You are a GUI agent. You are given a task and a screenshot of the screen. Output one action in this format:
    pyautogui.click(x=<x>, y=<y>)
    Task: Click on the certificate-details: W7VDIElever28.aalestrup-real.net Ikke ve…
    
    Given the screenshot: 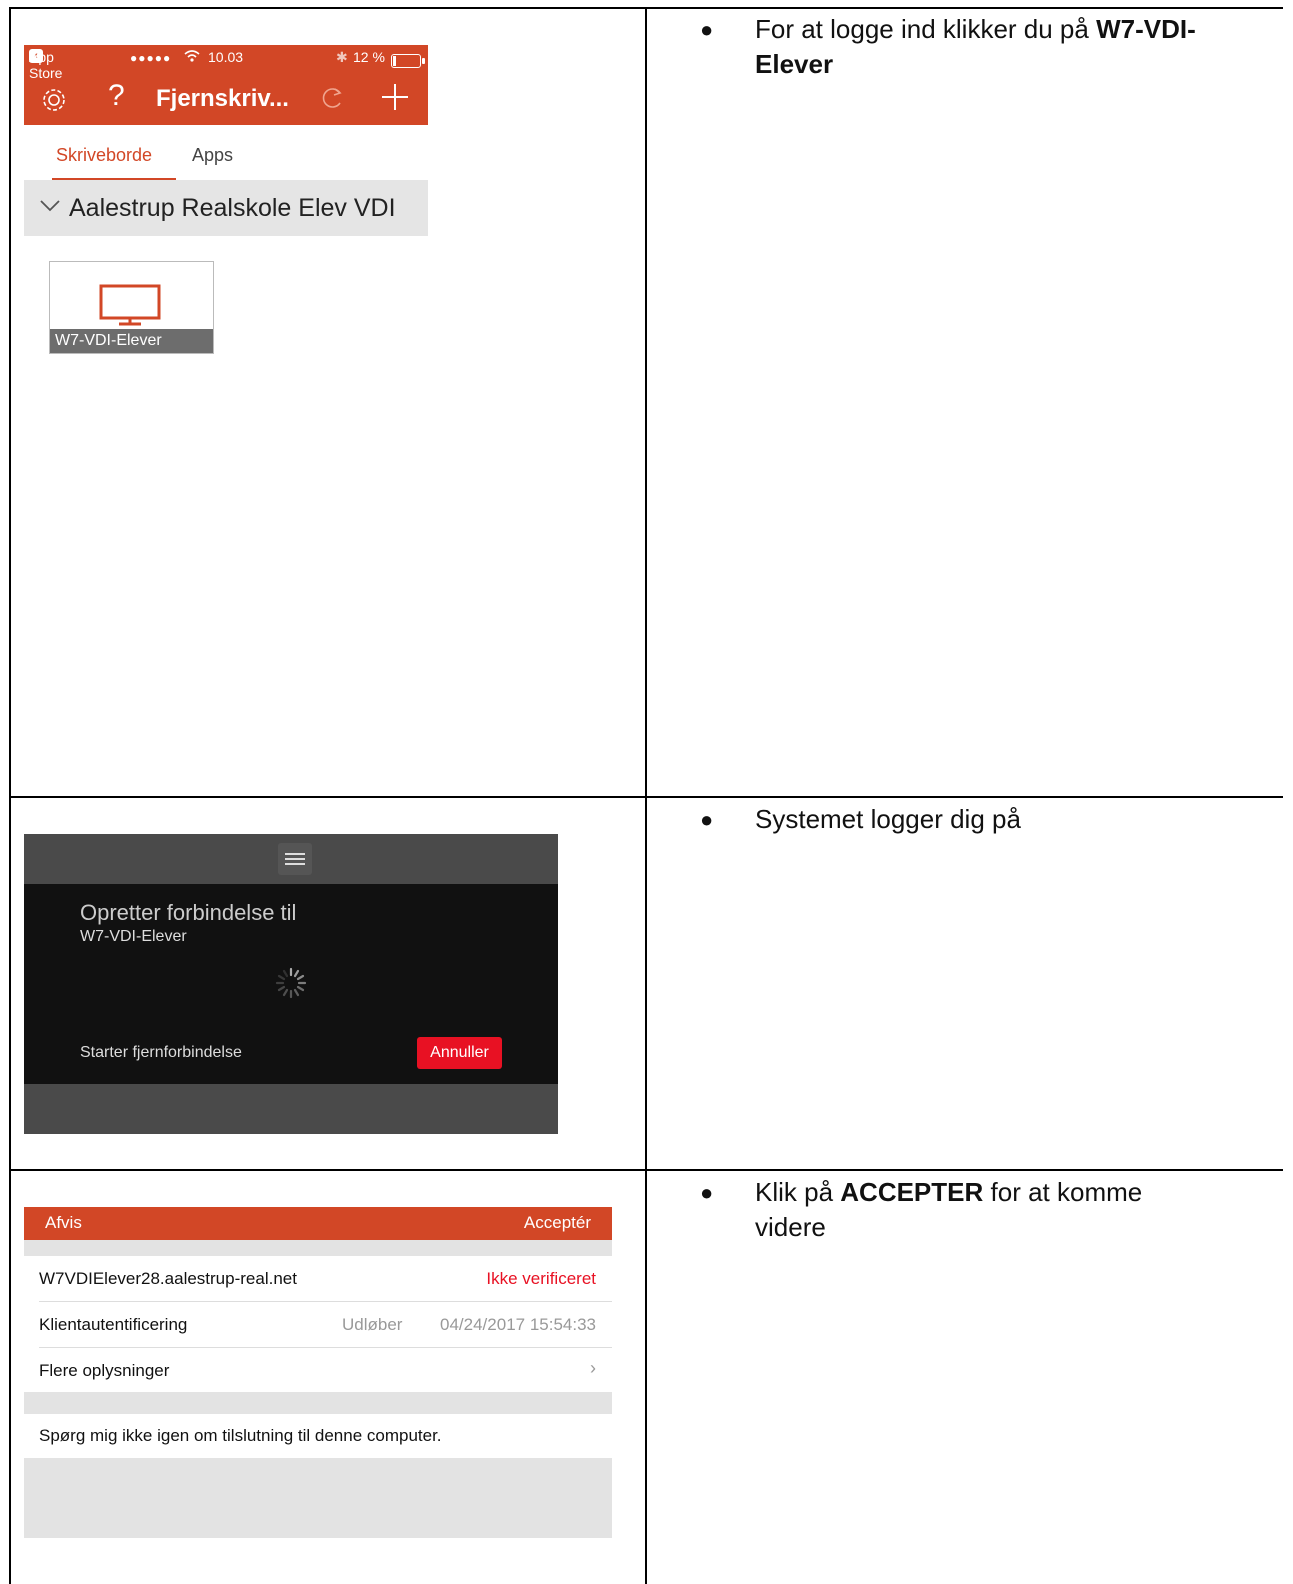 What is the action you would take?
    pyautogui.click(x=318, y=1324)
    